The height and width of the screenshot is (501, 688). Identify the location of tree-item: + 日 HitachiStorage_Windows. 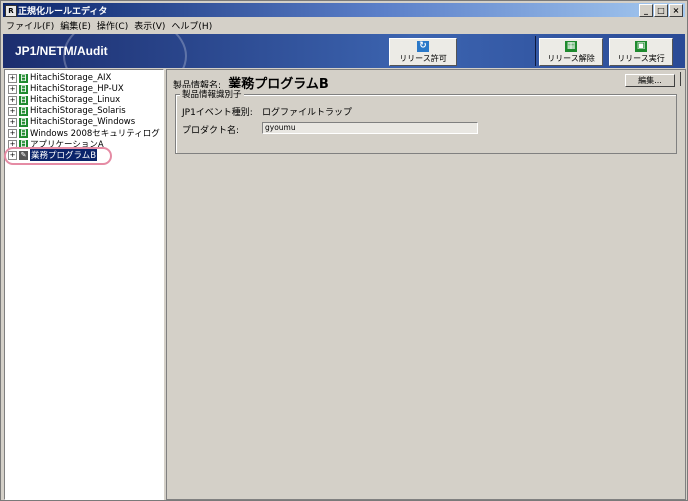
(71, 122).